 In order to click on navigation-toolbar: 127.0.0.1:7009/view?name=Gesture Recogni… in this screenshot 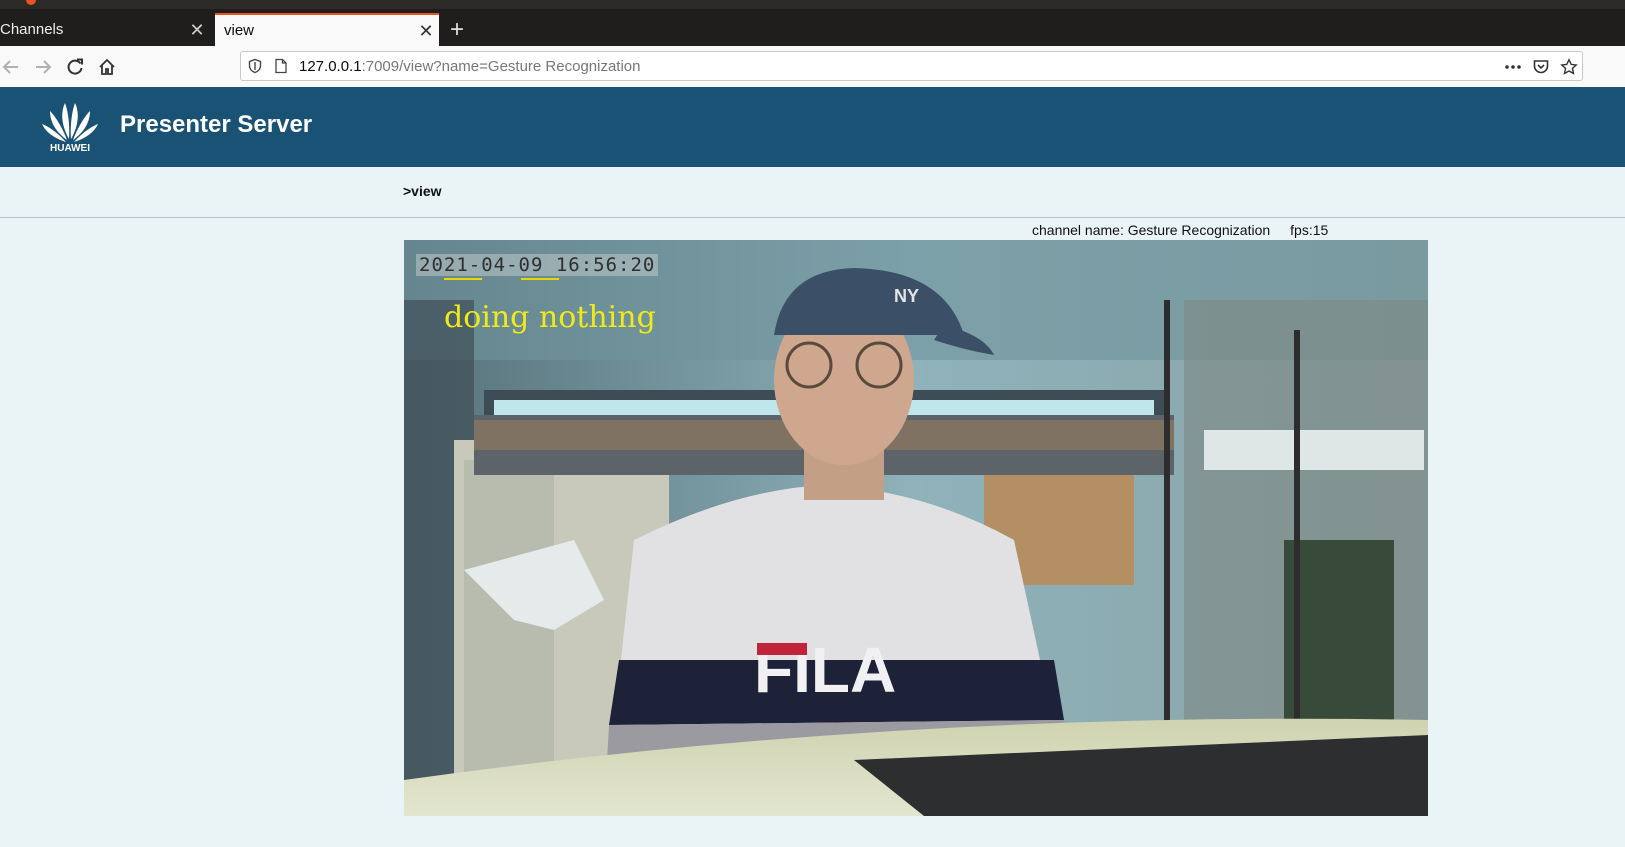, I will do `click(812, 67)`.